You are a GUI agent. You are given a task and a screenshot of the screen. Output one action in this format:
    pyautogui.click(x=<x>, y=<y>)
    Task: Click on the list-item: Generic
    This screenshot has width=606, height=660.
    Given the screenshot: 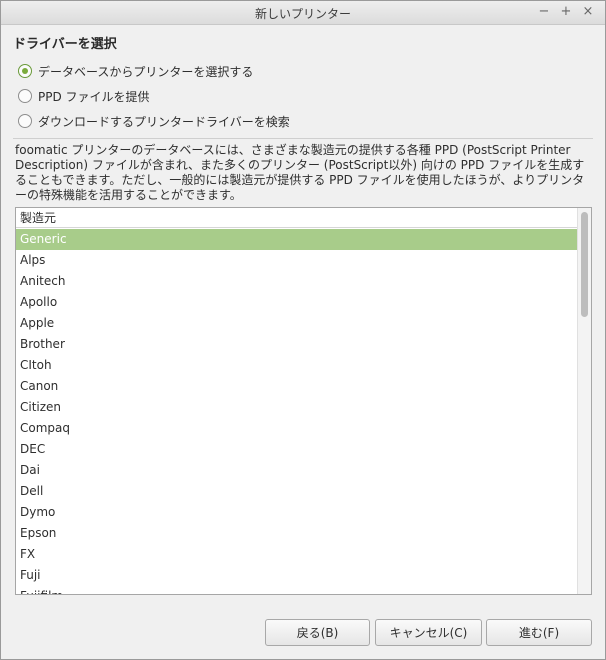 What is the action you would take?
    pyautogui.click(x=296, y=239)
    